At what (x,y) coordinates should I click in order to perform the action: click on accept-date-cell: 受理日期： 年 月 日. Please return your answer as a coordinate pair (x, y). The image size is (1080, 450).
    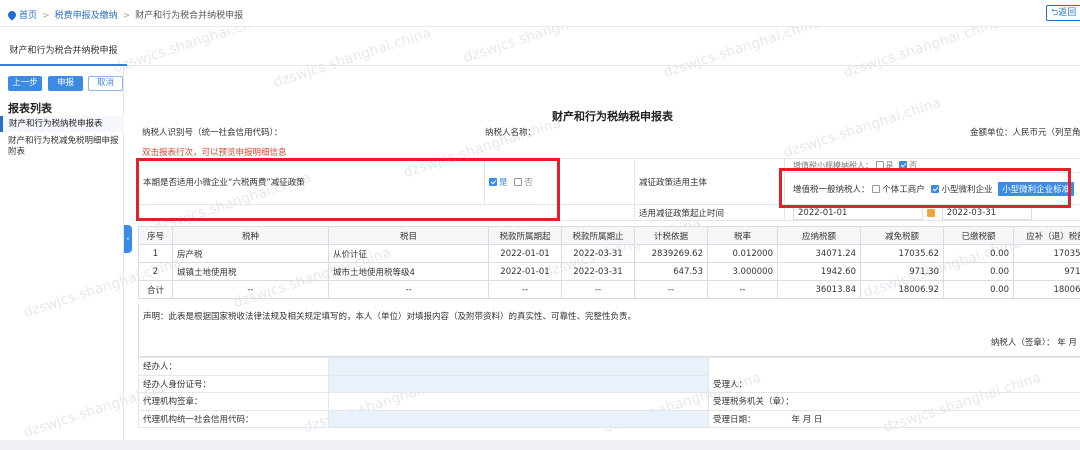
    Looking at the image, I should click on (894, 418).